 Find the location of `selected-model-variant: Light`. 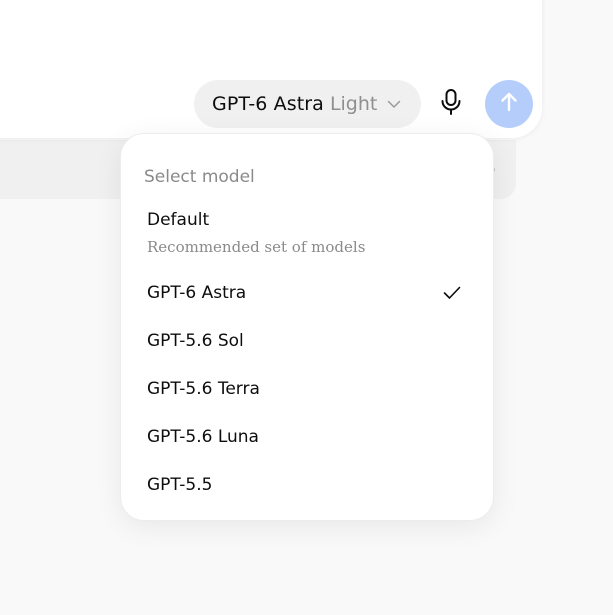

selected-model-variant: Light is located at coordinates (353, 104).